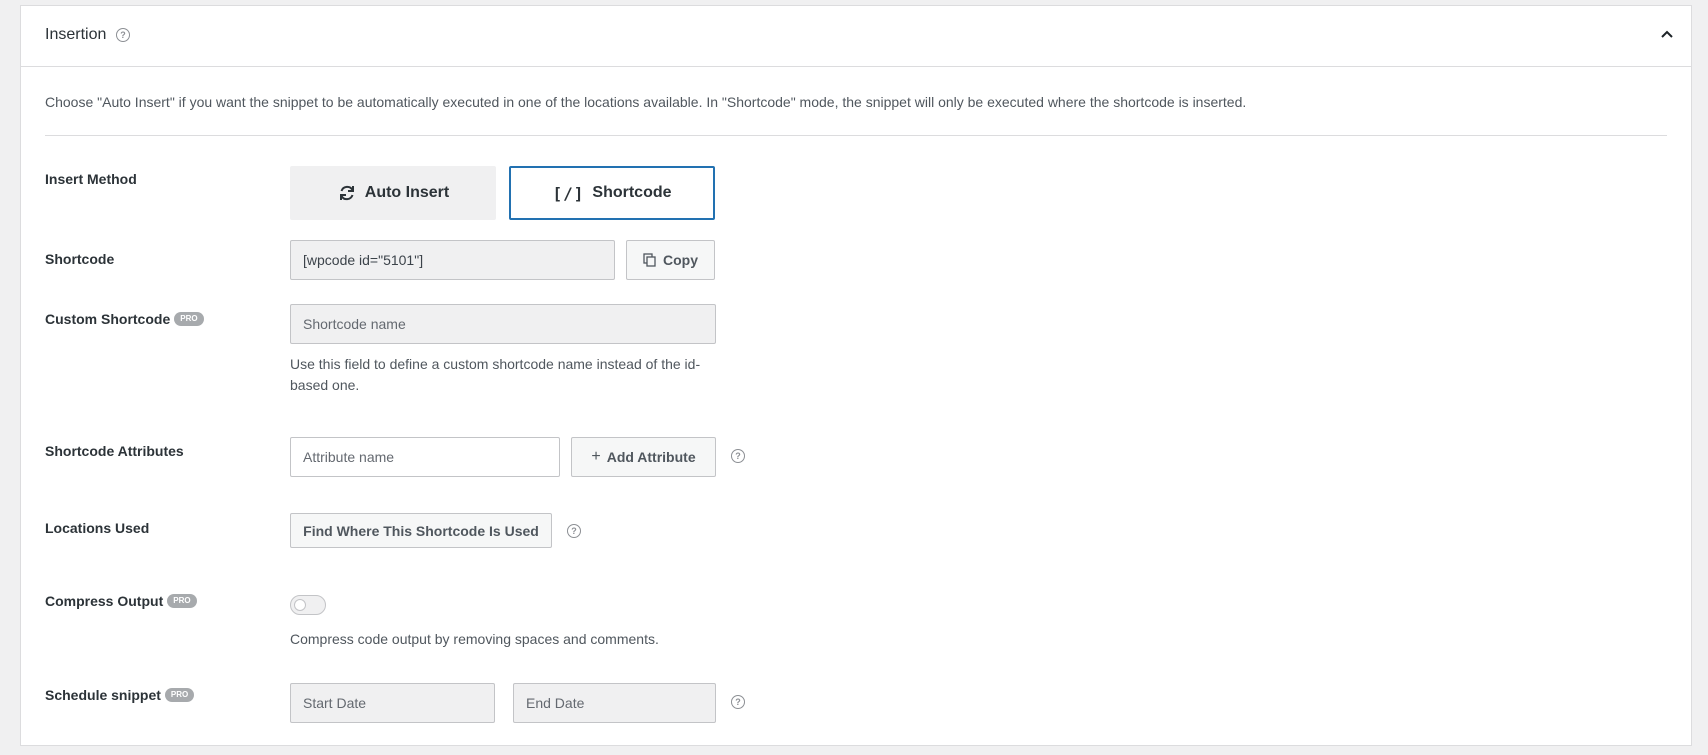 The image size is (1708, 755). Describe the element at coordinates (97, 528) in the screenshot. I see `locations-used-label: Locations Used` at that location.